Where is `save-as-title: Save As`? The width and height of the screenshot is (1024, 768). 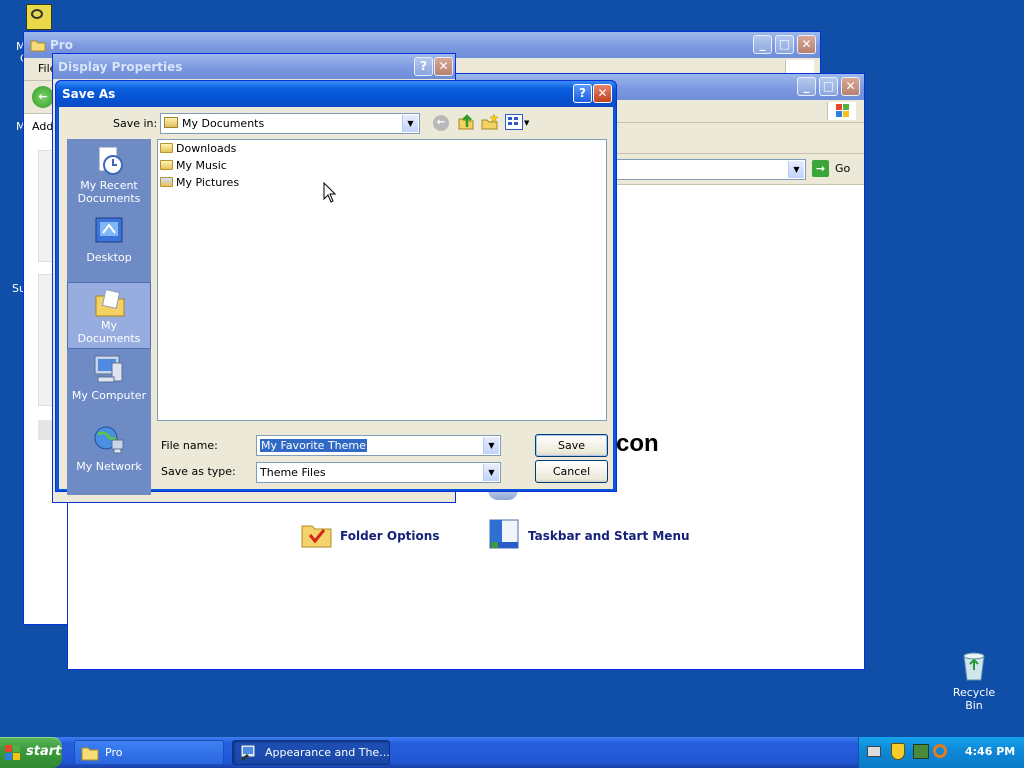
save-as-title: Save As is located at coordinates (89, 94).